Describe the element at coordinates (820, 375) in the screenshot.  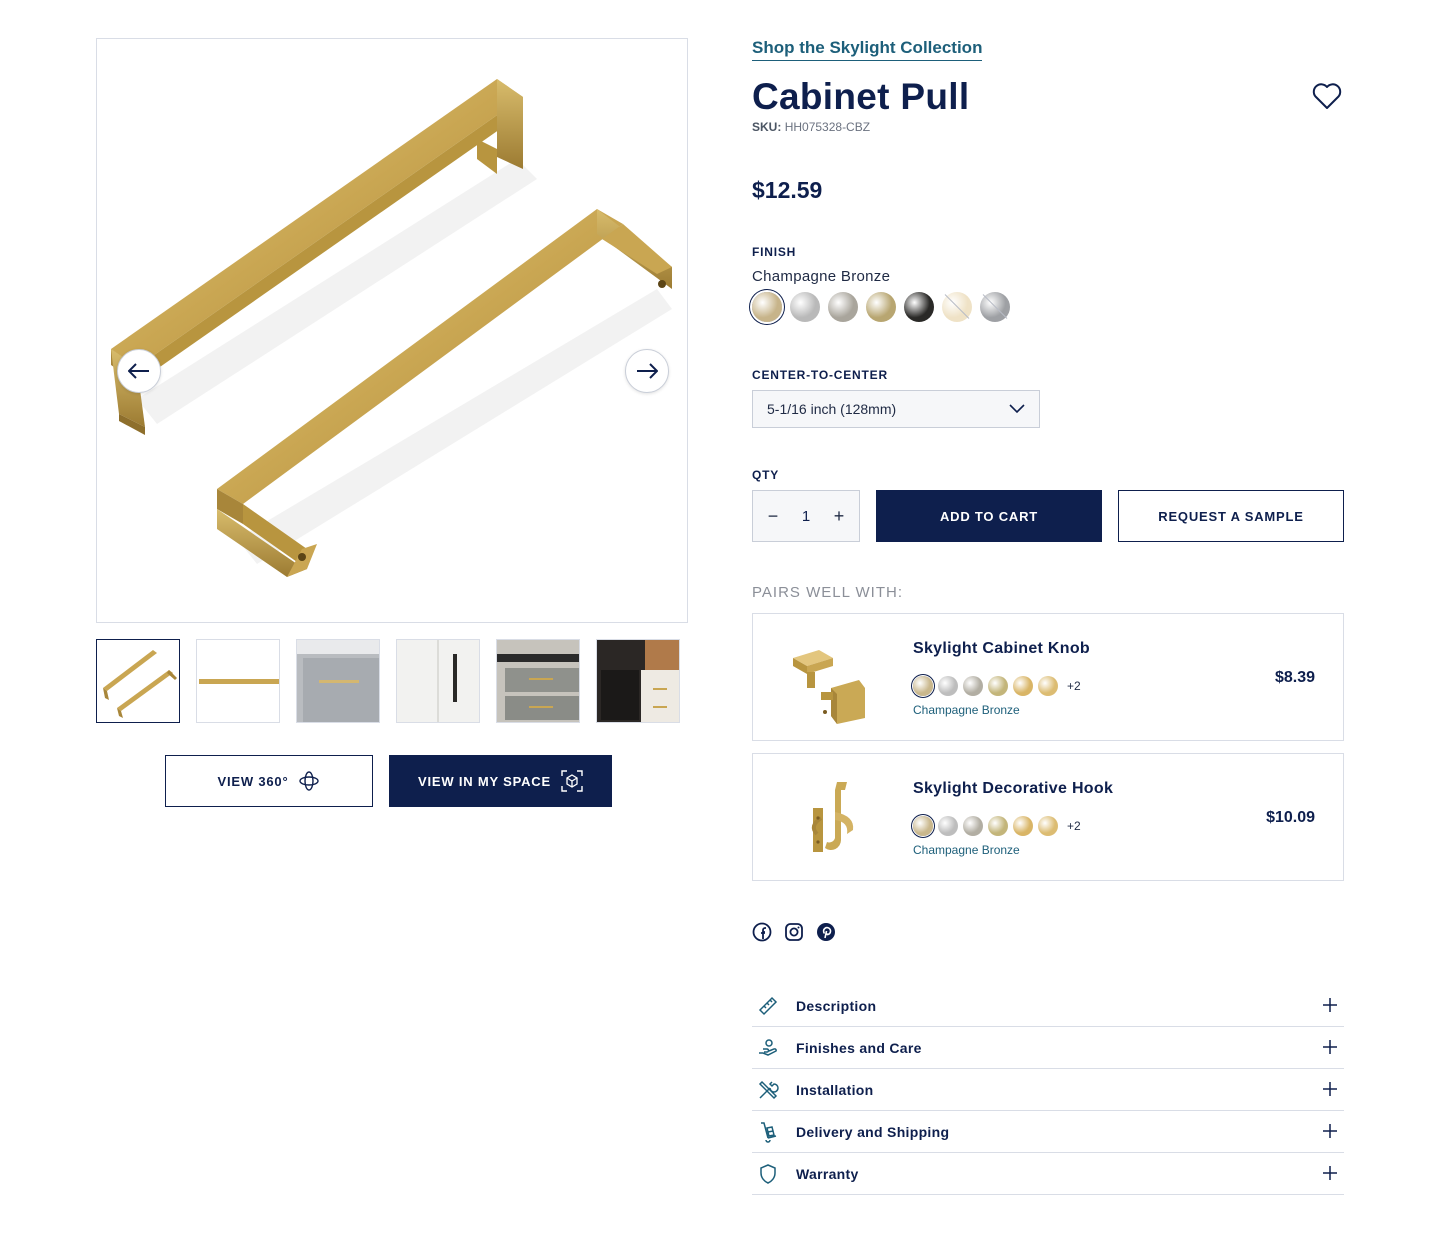
I see `center-to-center-label: CENTER-TO-CENTER` at that location.